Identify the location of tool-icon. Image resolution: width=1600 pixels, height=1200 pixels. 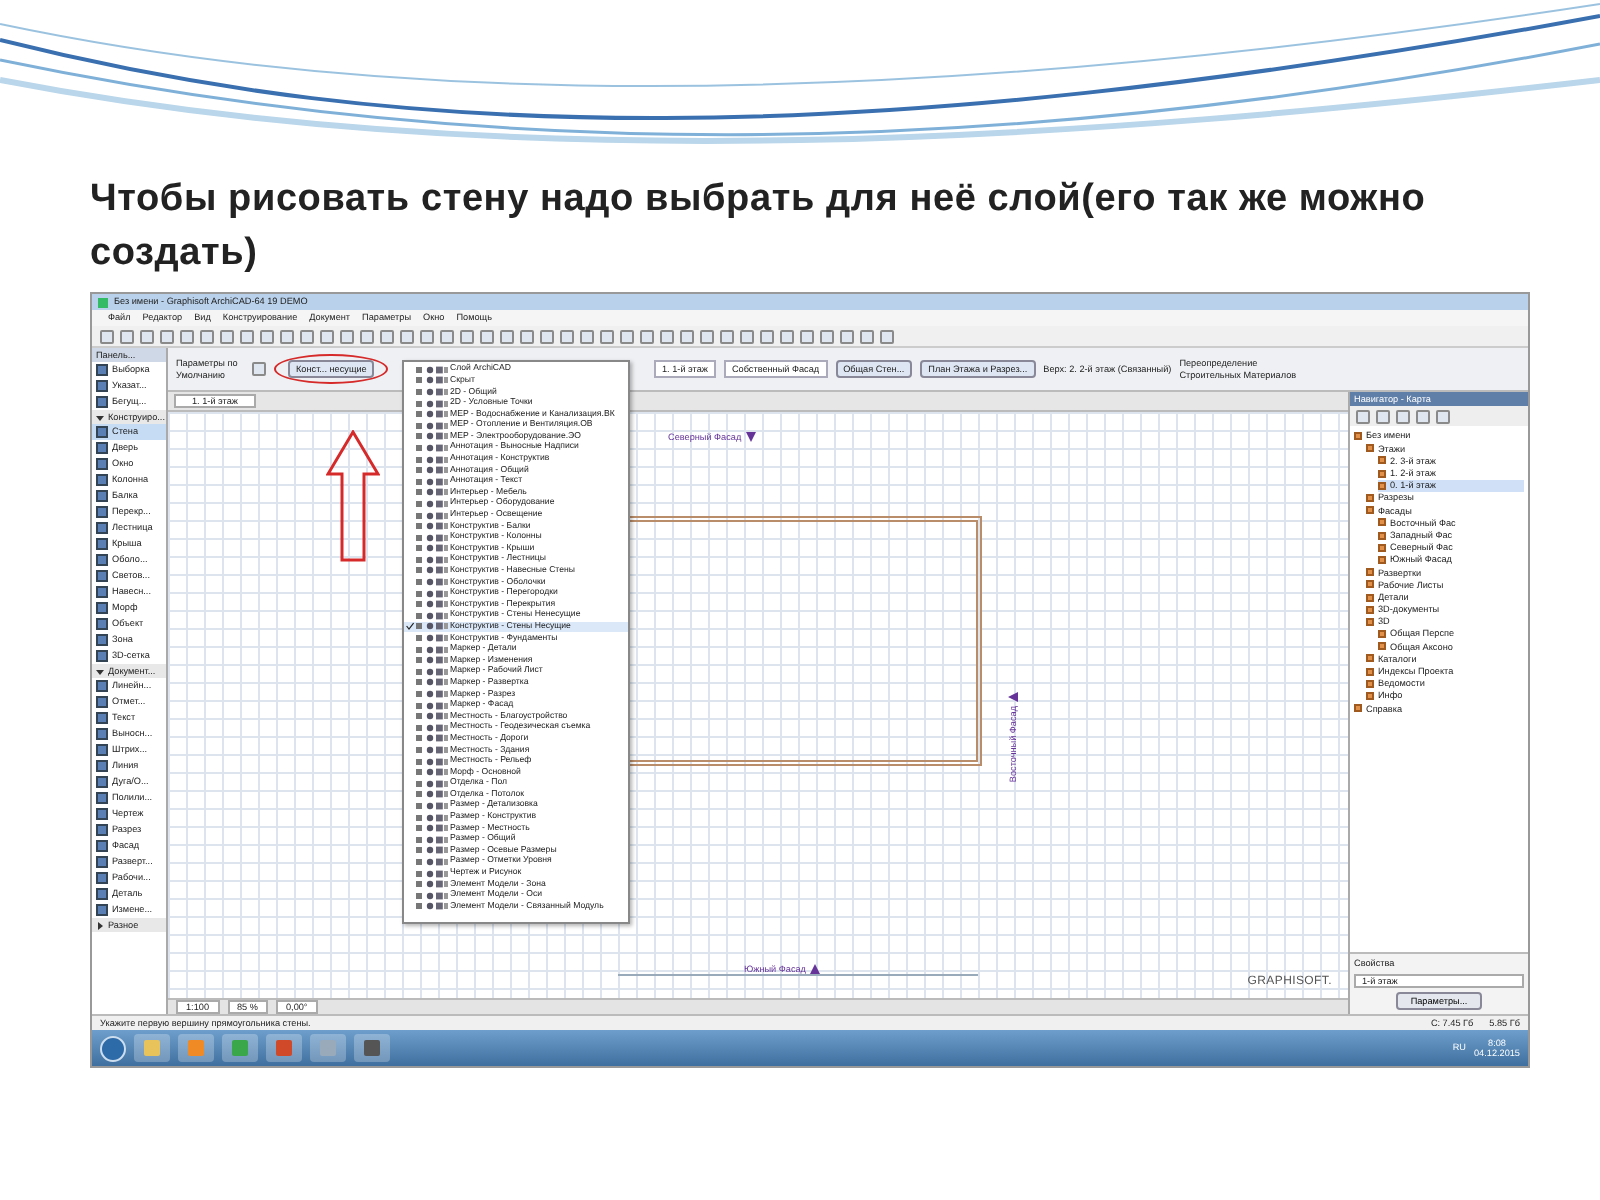
(259, 369).